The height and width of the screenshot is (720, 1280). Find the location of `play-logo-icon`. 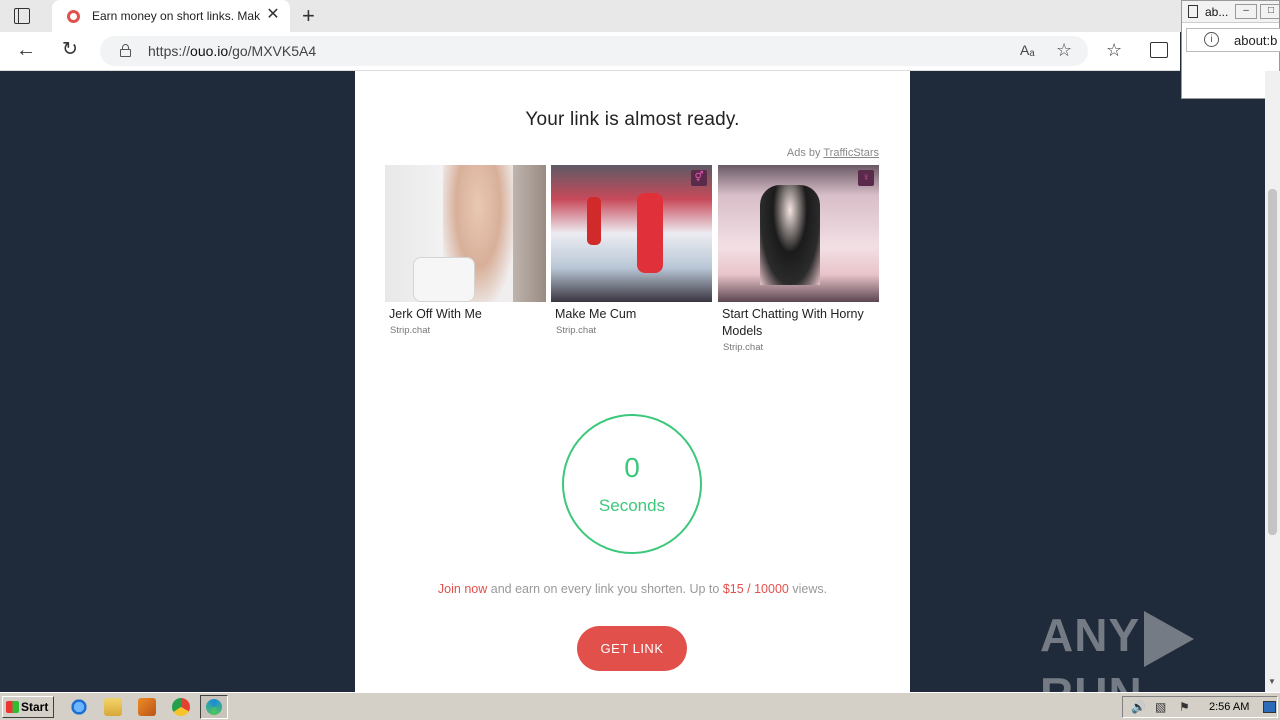

play-logo-icon is located at coordinates (1169, 638).